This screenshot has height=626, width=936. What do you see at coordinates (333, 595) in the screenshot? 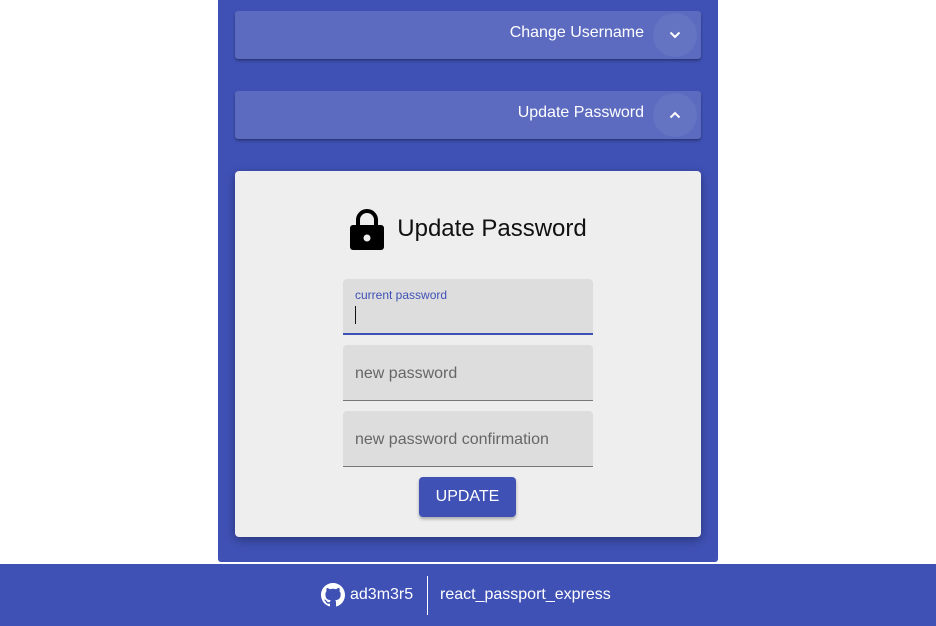
I see `github-icon` at bounding box center [333, 595].